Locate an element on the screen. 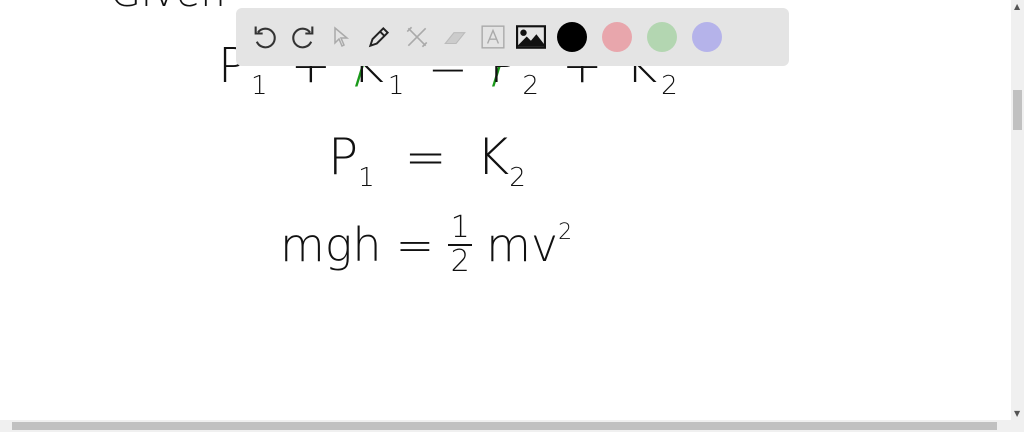 The width and height of the screenshot is (1024, 432). pen-icon is located at coordinates (379, 37).